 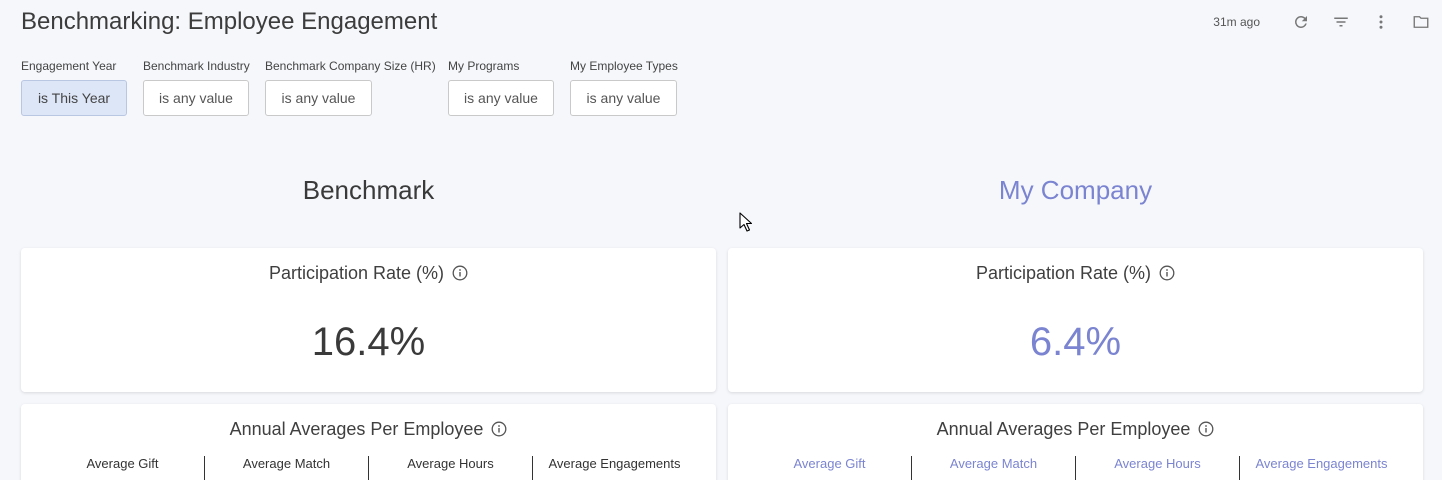 I want to click on filter-icon, so click(x=1341, y=22).